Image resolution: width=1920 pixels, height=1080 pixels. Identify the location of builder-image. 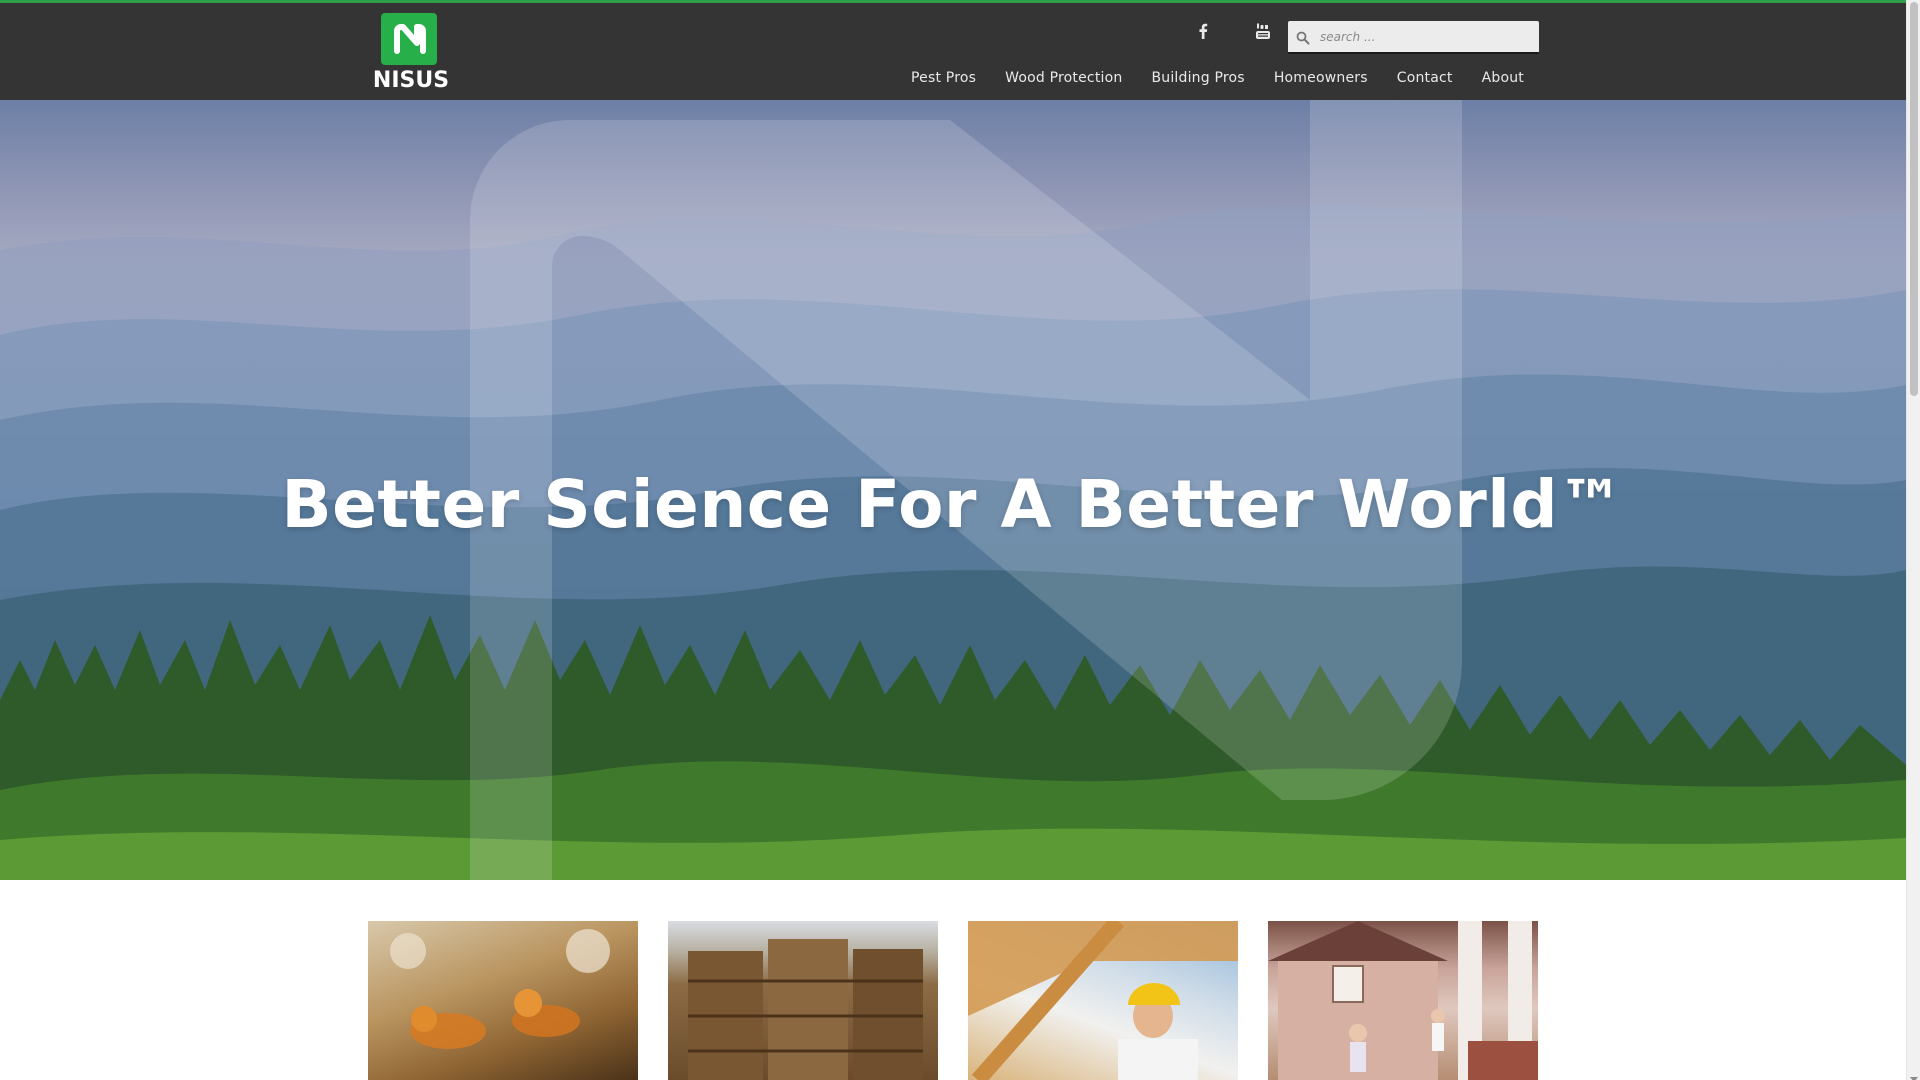
(1103, 1000).